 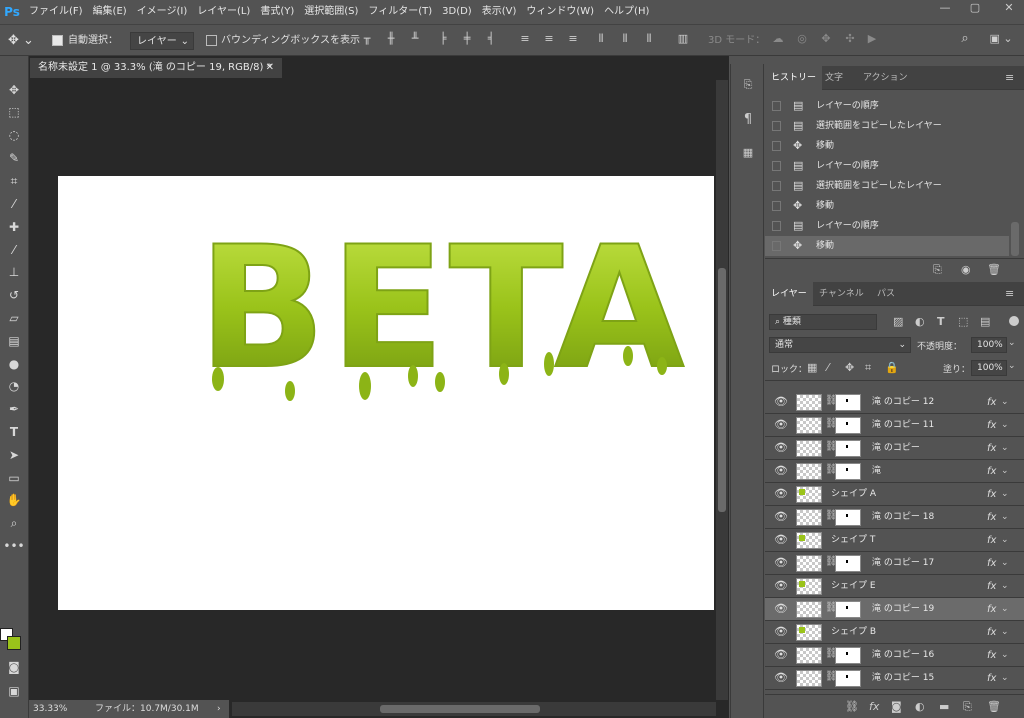 I want to click on pen-tool-icon: ✒, so click(x=14, y=409).